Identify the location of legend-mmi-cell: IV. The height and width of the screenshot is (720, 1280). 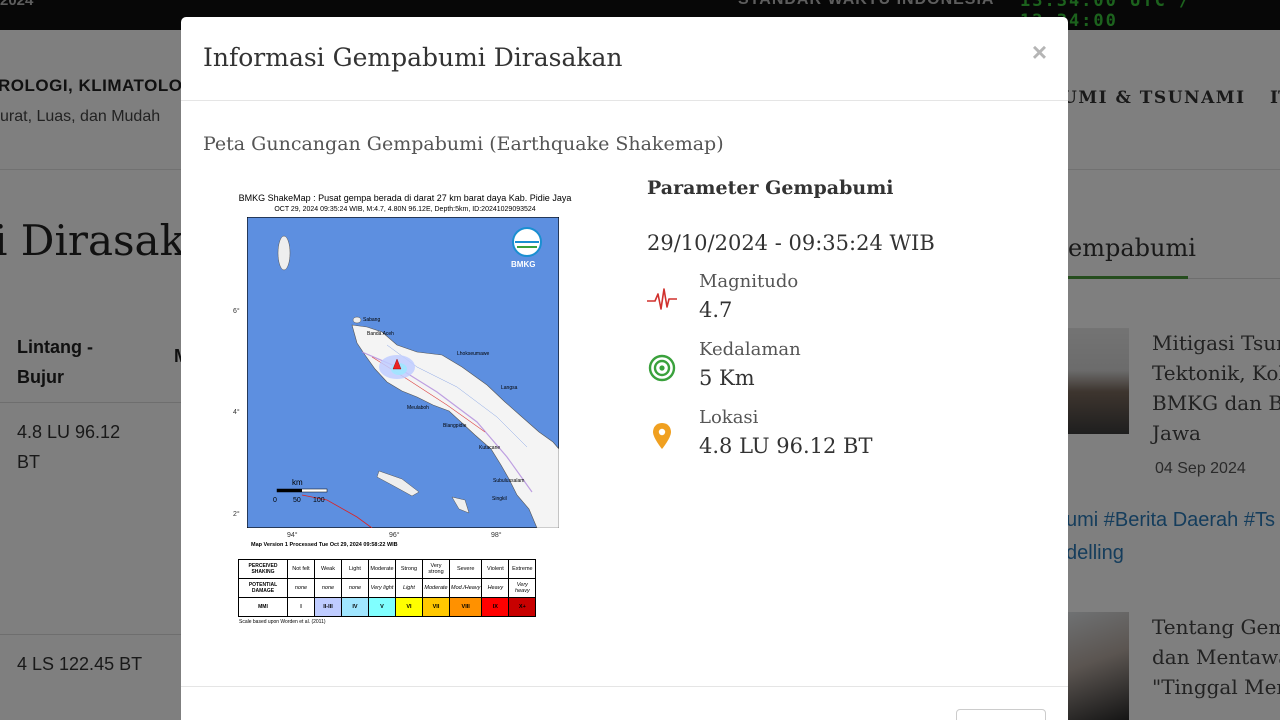
(355, 607).